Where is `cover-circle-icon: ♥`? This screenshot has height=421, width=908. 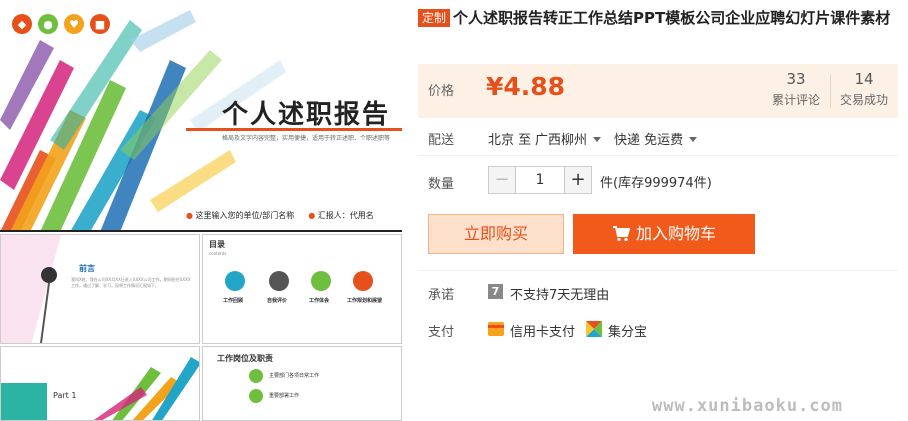 cover-circle-icon: ♥ is located at coordinates (74, 24).